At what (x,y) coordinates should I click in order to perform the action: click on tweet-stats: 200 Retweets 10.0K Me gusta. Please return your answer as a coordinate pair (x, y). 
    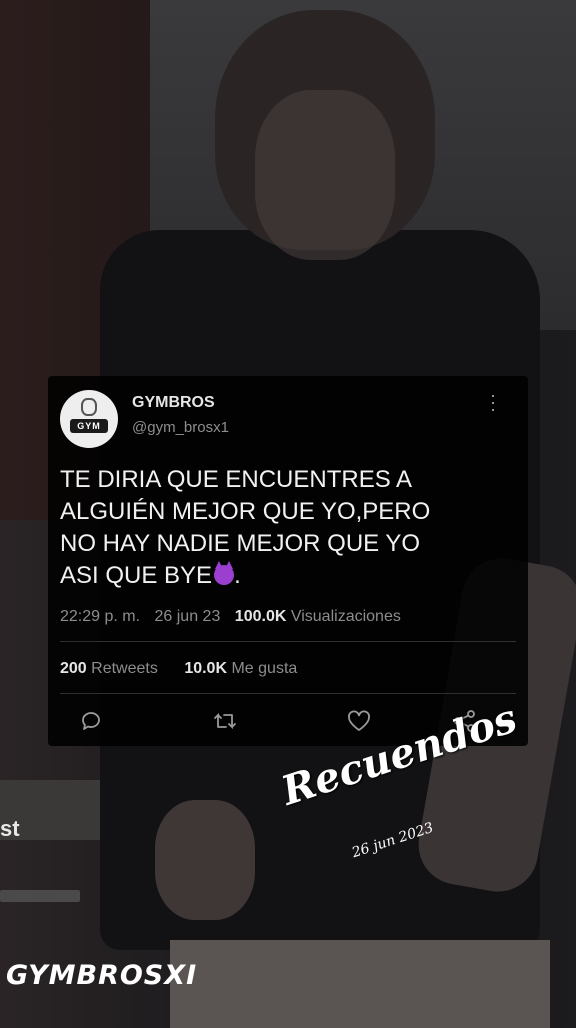
    Looking at the image, I should click on (189, 669).